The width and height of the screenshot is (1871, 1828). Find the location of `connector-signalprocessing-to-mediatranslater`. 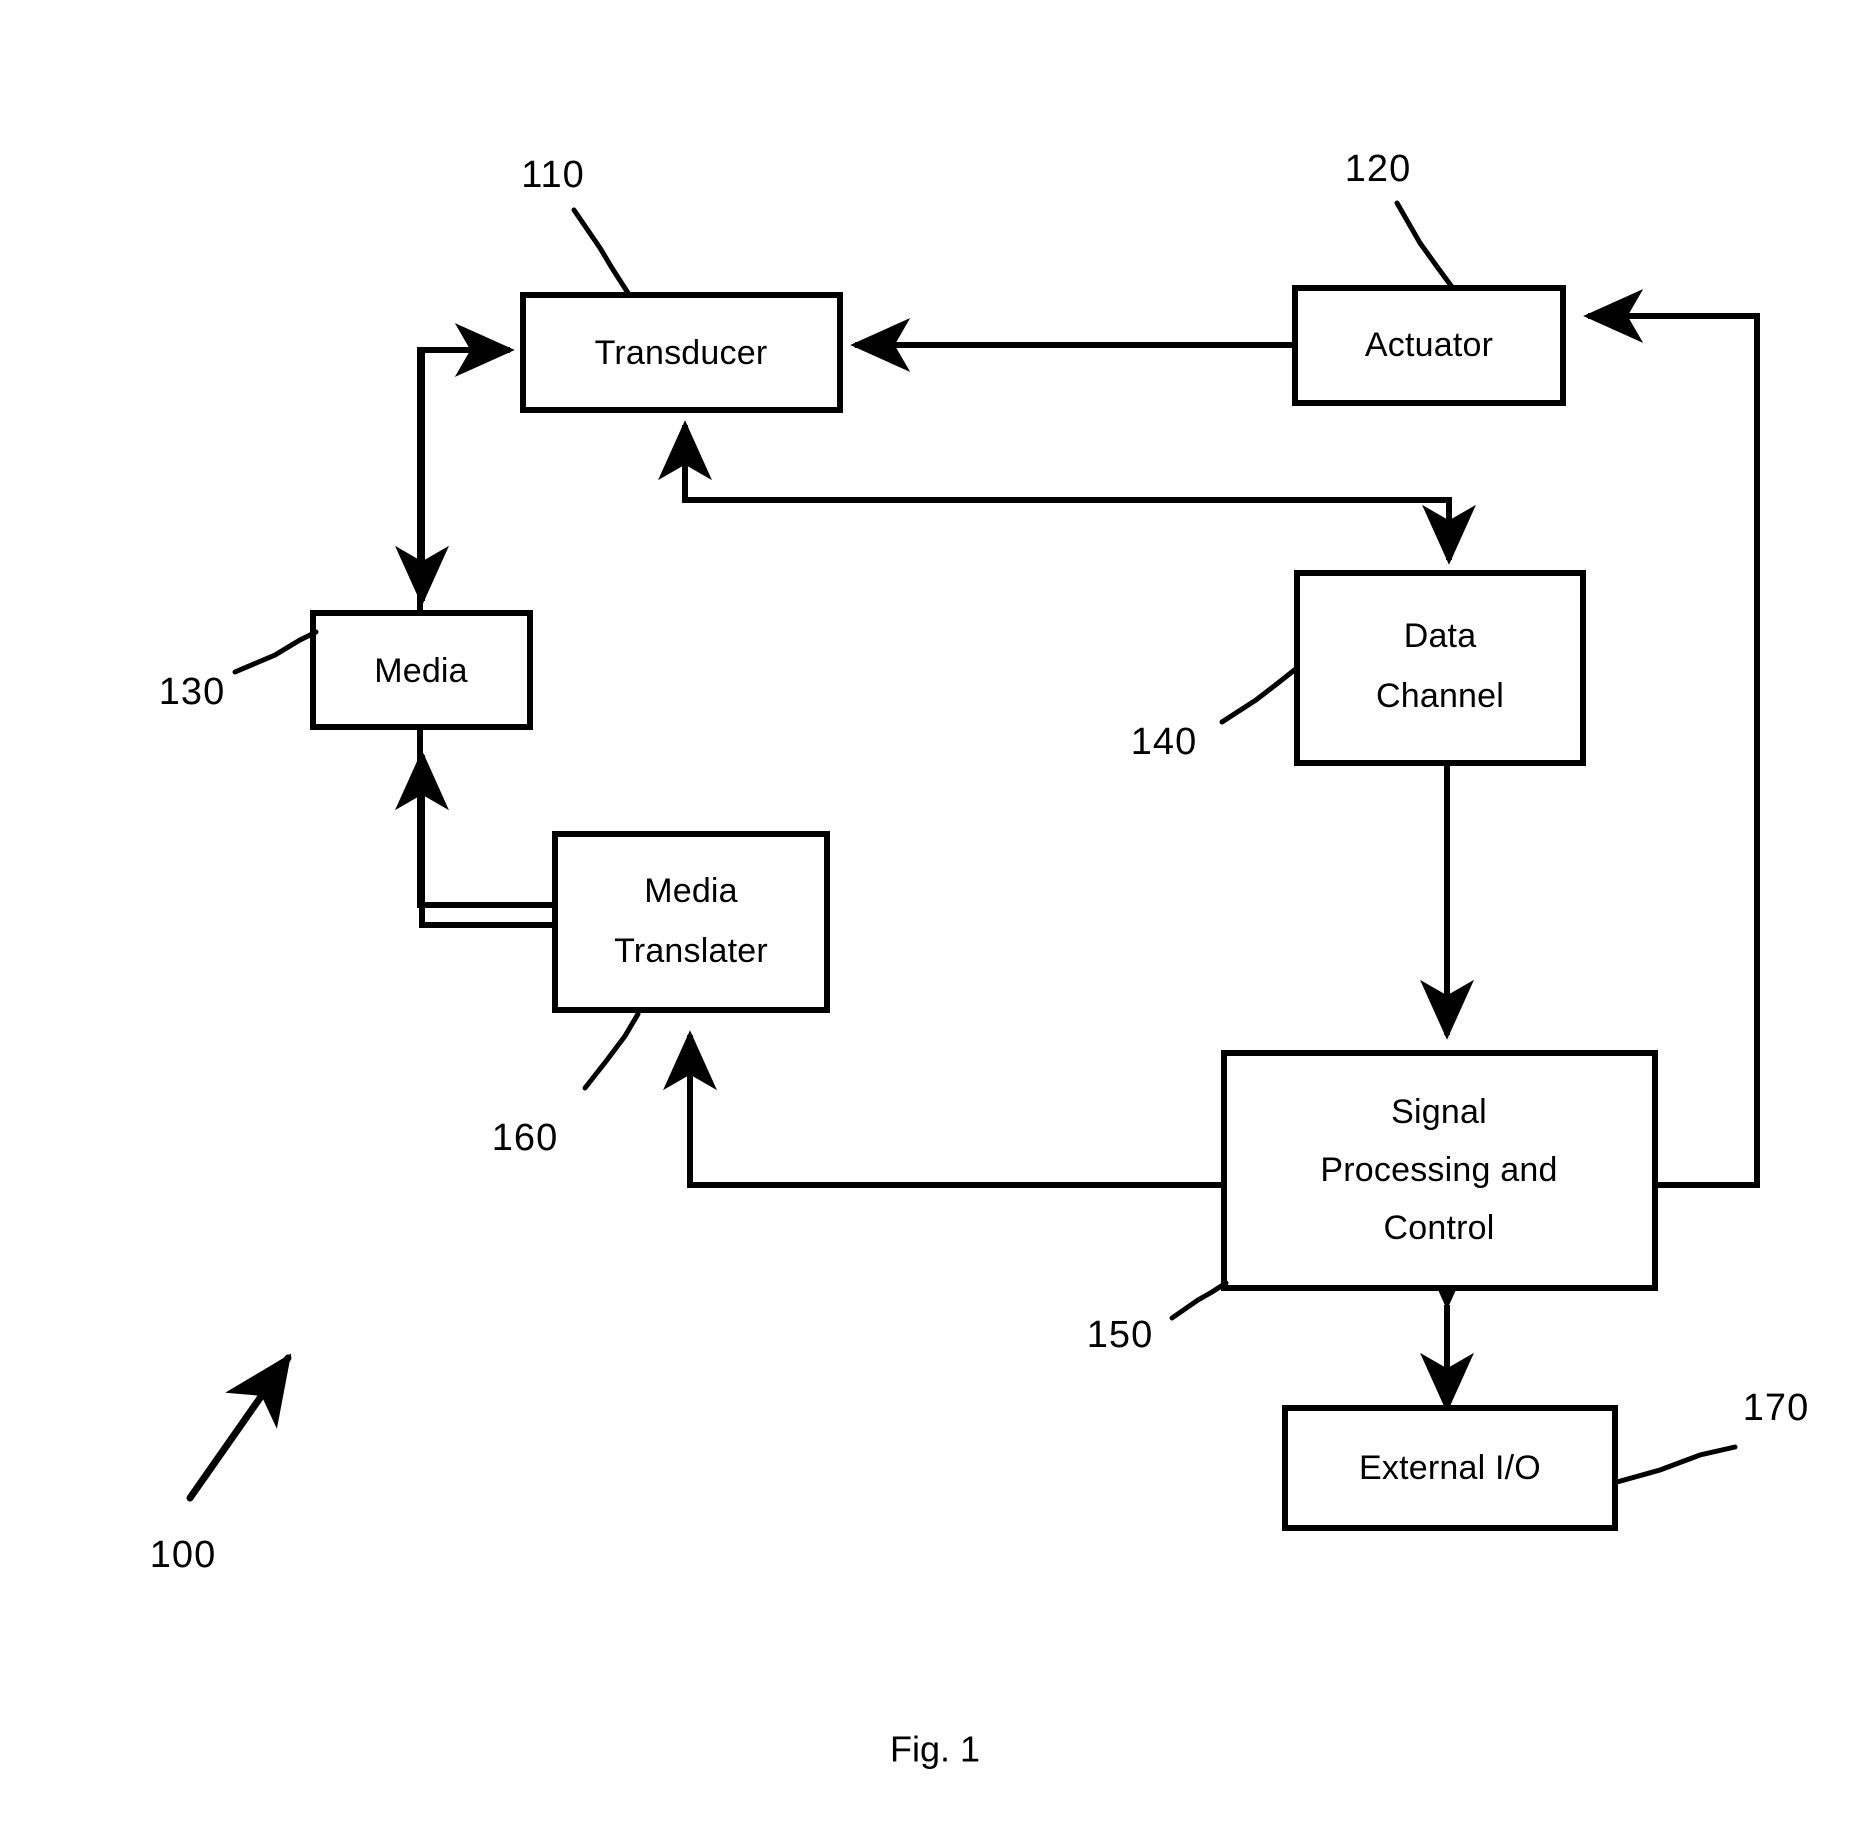

connector-signalprocessing-to-mediatranslater is located at coordinates (943, 1109).